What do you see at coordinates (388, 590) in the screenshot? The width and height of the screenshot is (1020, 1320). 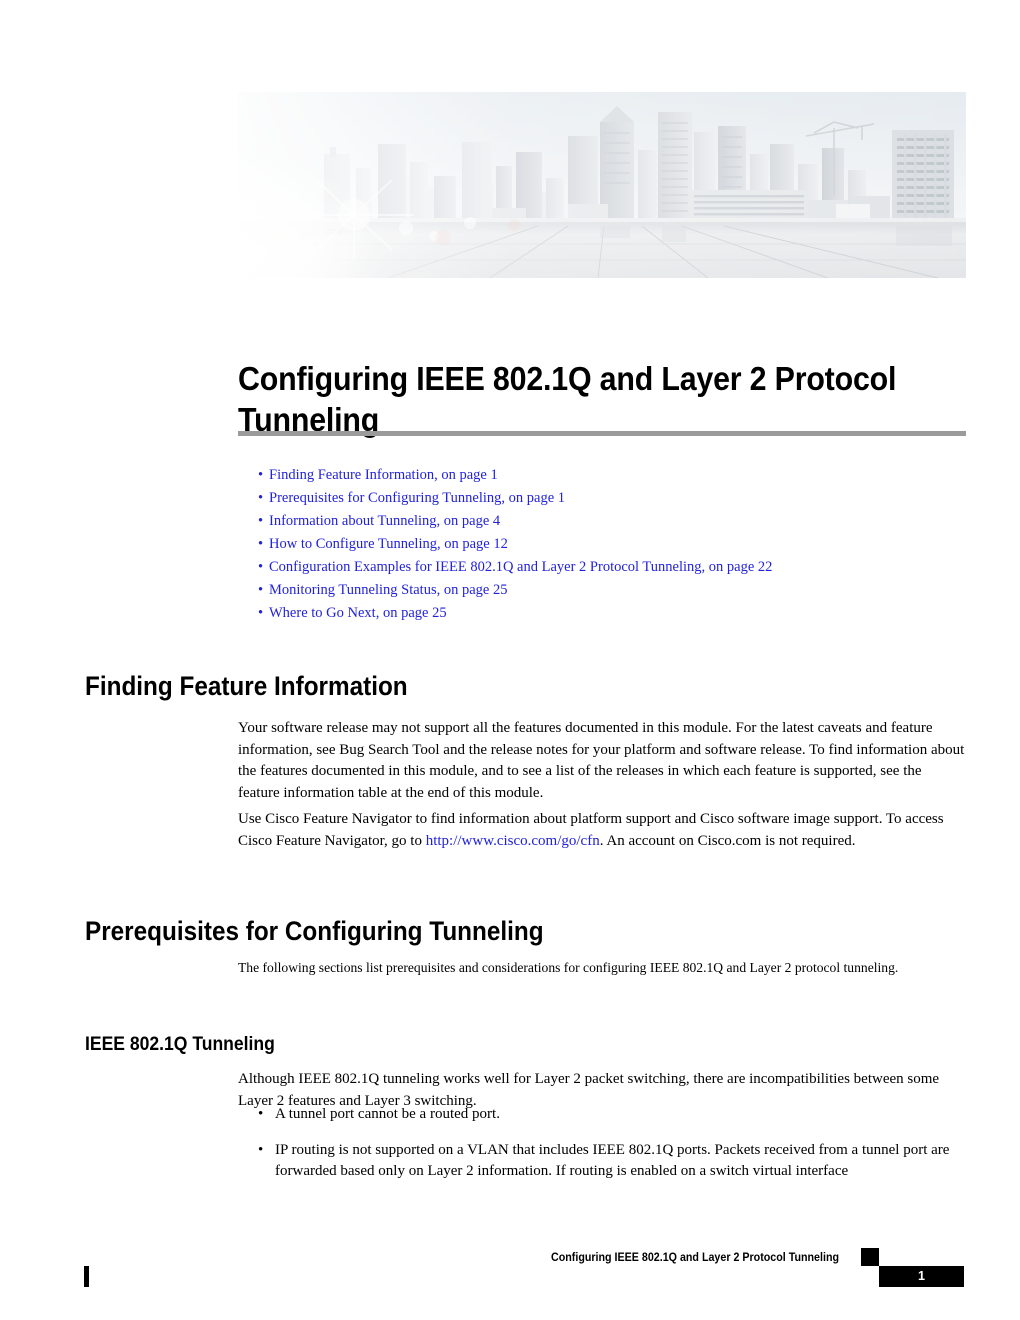 I see `toc-link-monitoring-tunneling-status: Monitoring Tunneling Status, on page 25` at bounding box center [388, 590].